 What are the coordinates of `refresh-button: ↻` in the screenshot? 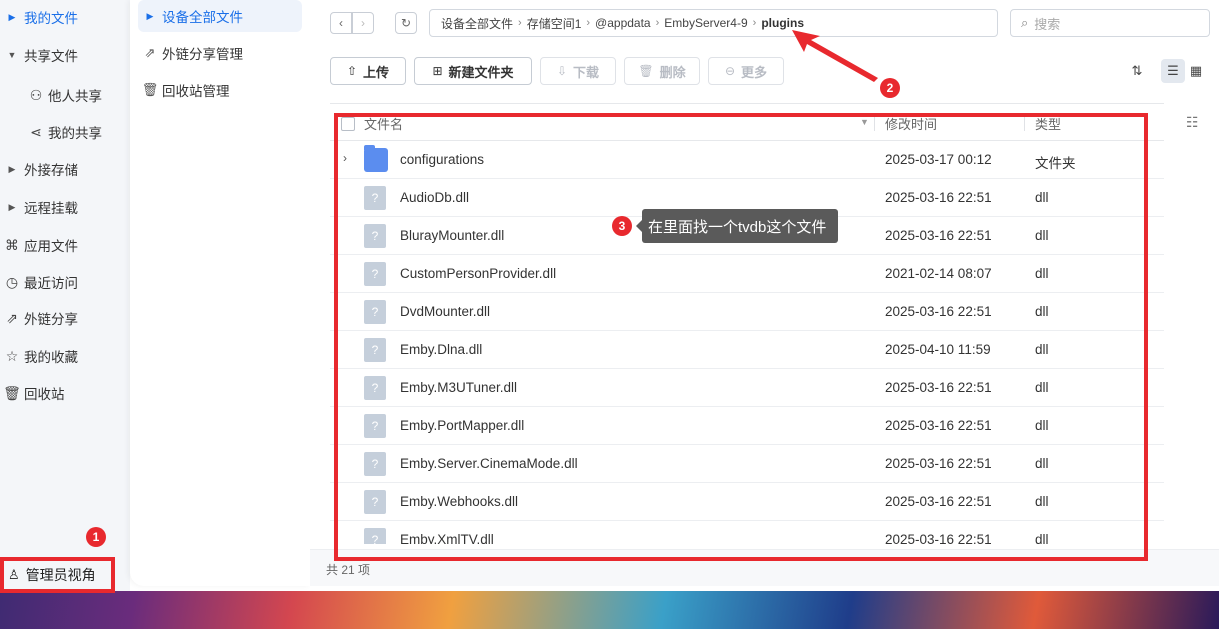 It's located at (406, 23).